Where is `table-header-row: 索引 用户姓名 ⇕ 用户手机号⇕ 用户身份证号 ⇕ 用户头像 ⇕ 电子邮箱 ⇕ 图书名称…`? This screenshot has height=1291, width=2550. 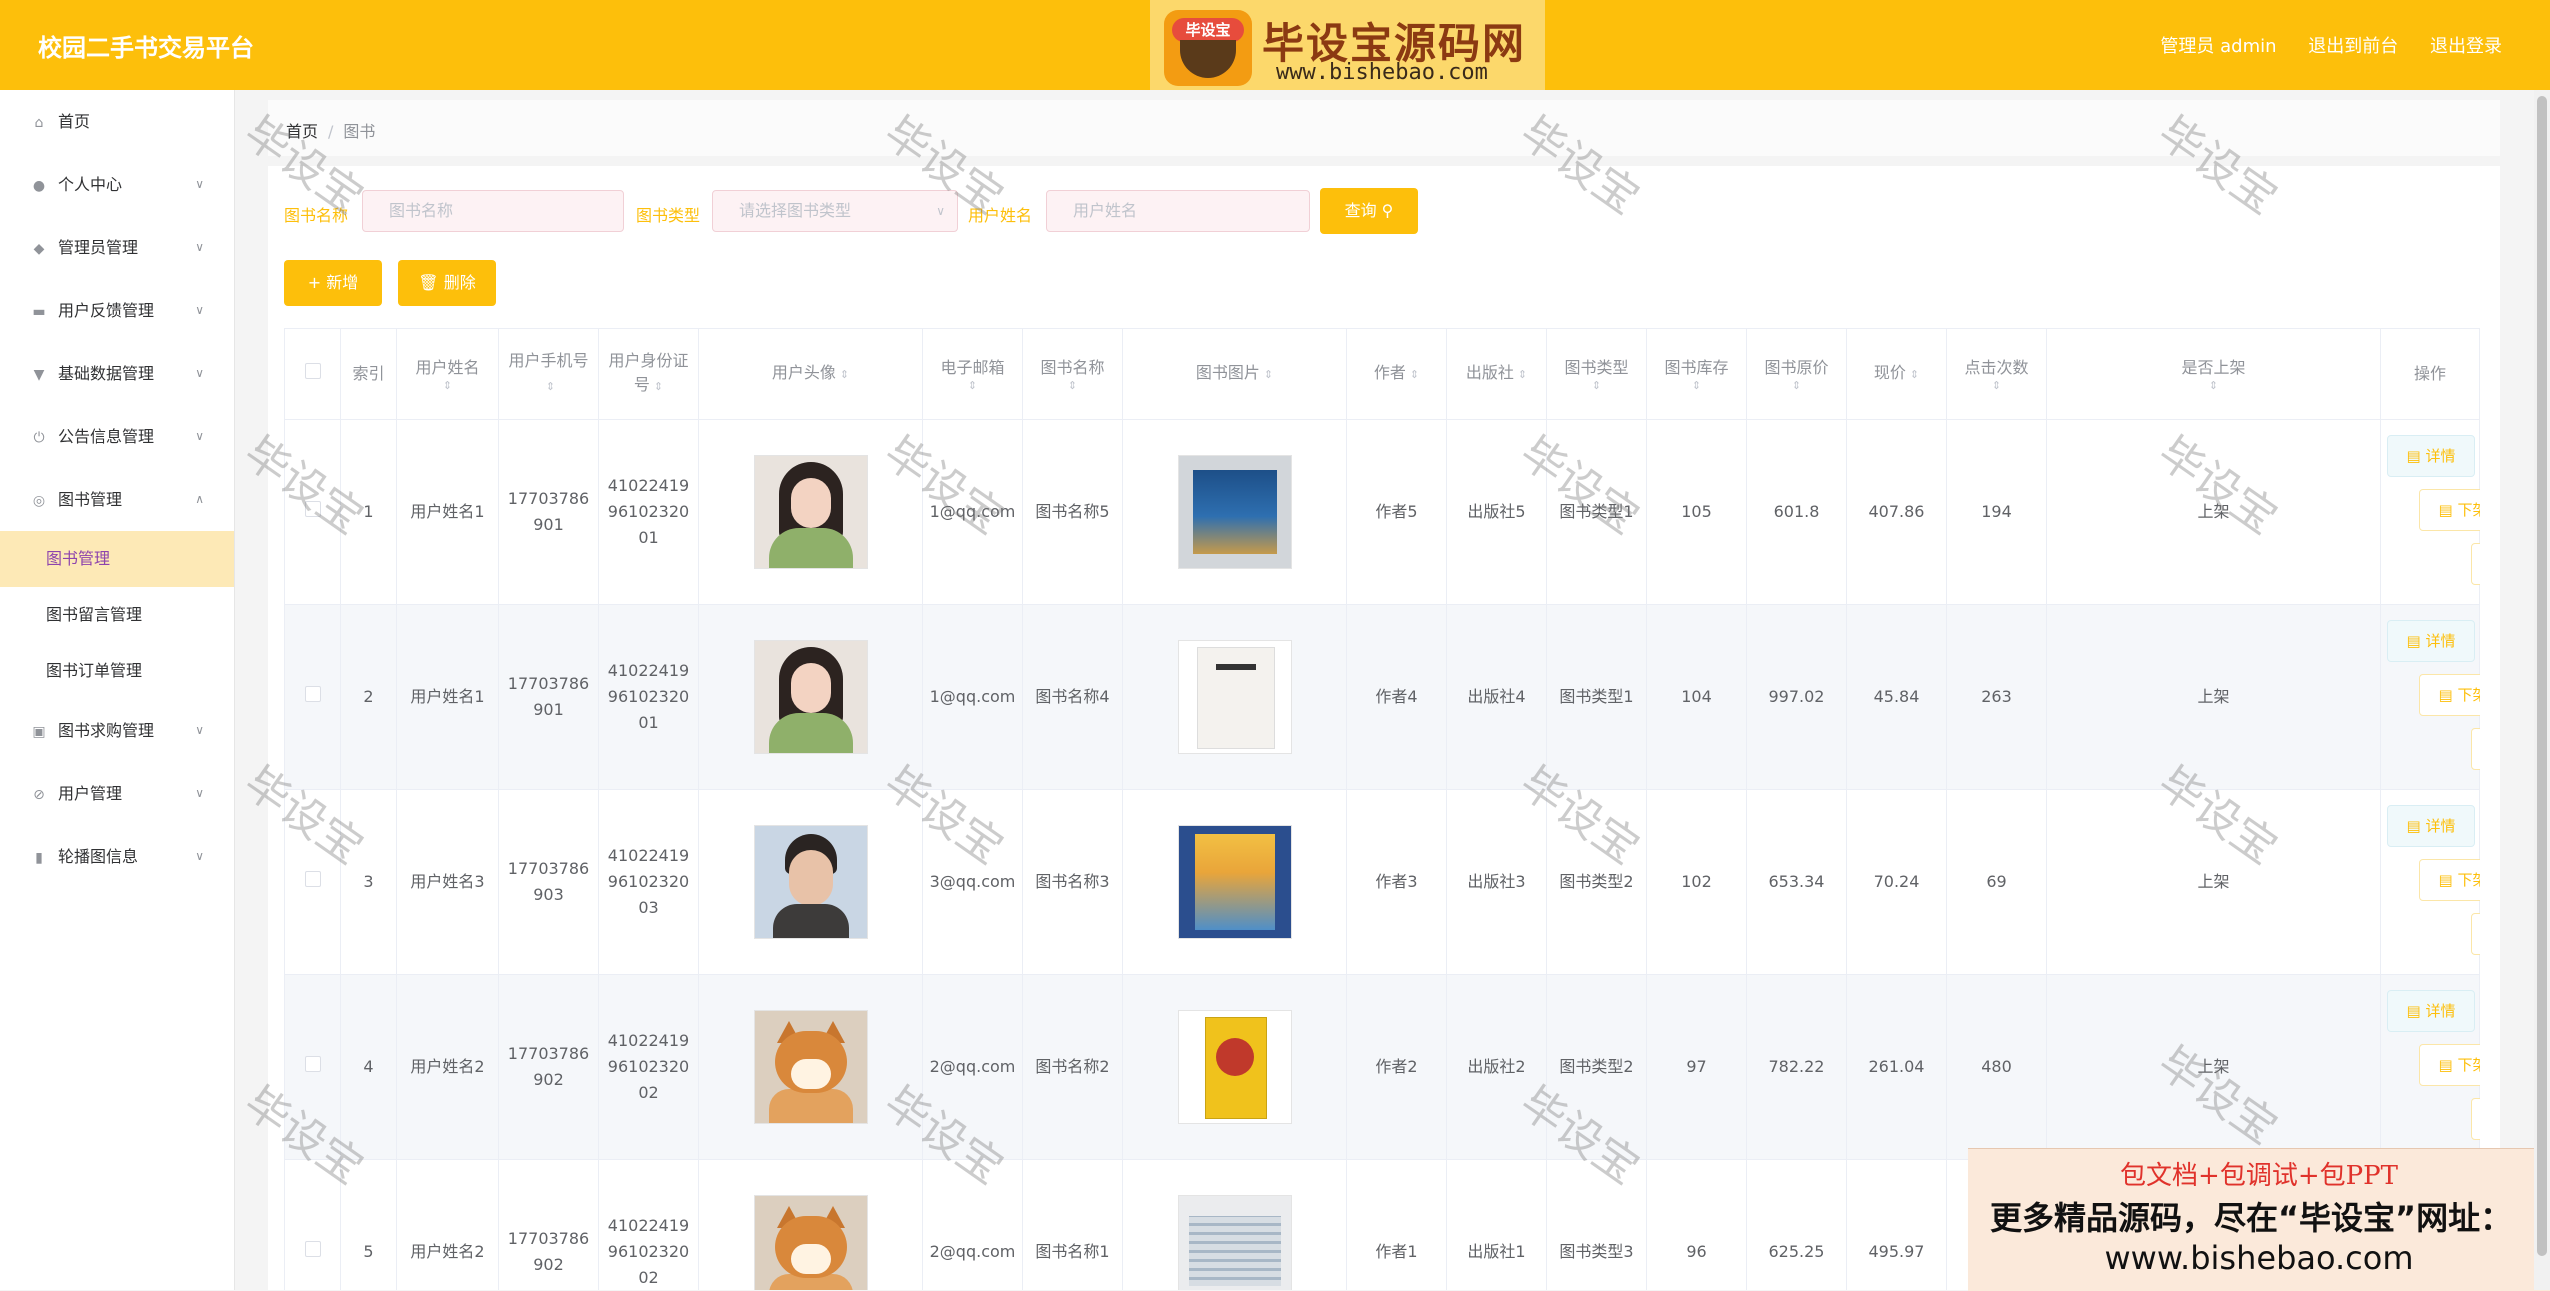
table-header-row: 索引 用户姓名 ⇕ 用户手机号⇕ 用户身份证号 ⇕ 用户头像 ⇕ 电子邮箱 ⇕ 图书名称… is located at coordinates (1382, 374).